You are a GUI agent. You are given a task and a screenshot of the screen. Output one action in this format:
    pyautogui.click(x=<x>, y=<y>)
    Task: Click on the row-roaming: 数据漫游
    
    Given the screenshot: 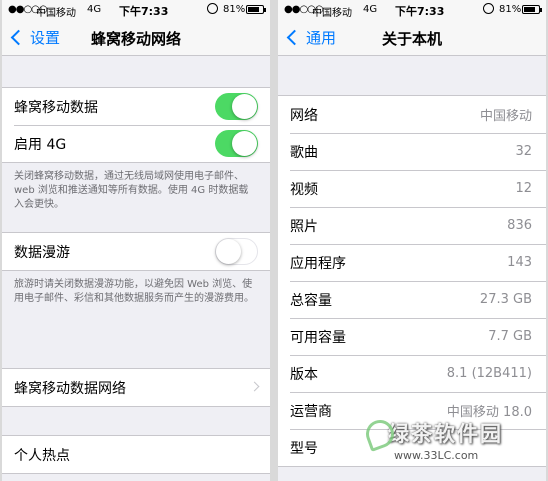 What is the action you would take?
    pyautogui.click(x=136, y=251)
    